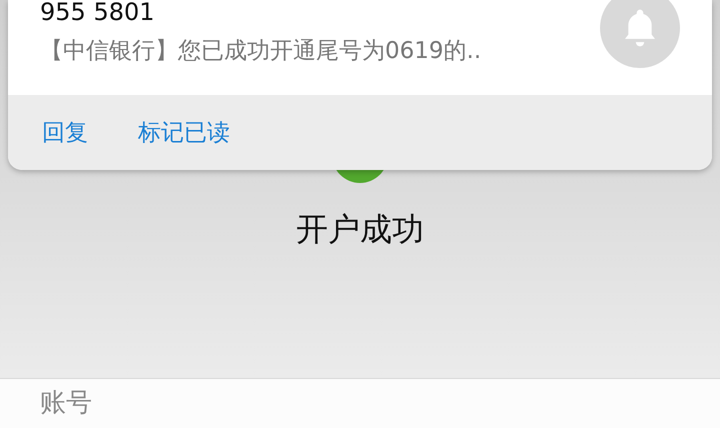  What do you see at coordinates (360, 229) in the screenshot?
I see `status-title: 开户成功` at bounding box center [360, 229].